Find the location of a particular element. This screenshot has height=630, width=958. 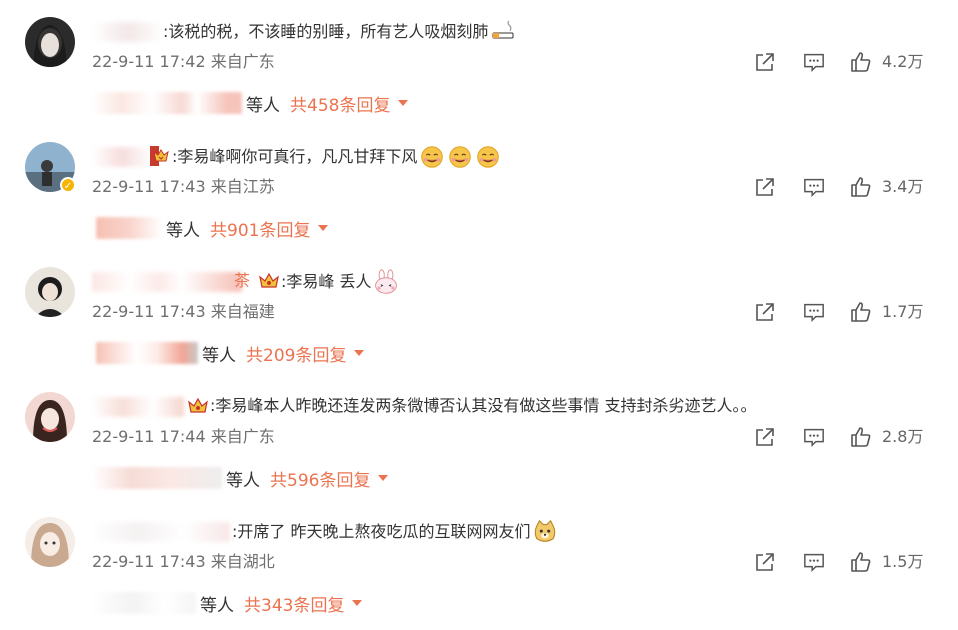

comment-content: :李易峰 丢人 is located at coordinates (326, 281).